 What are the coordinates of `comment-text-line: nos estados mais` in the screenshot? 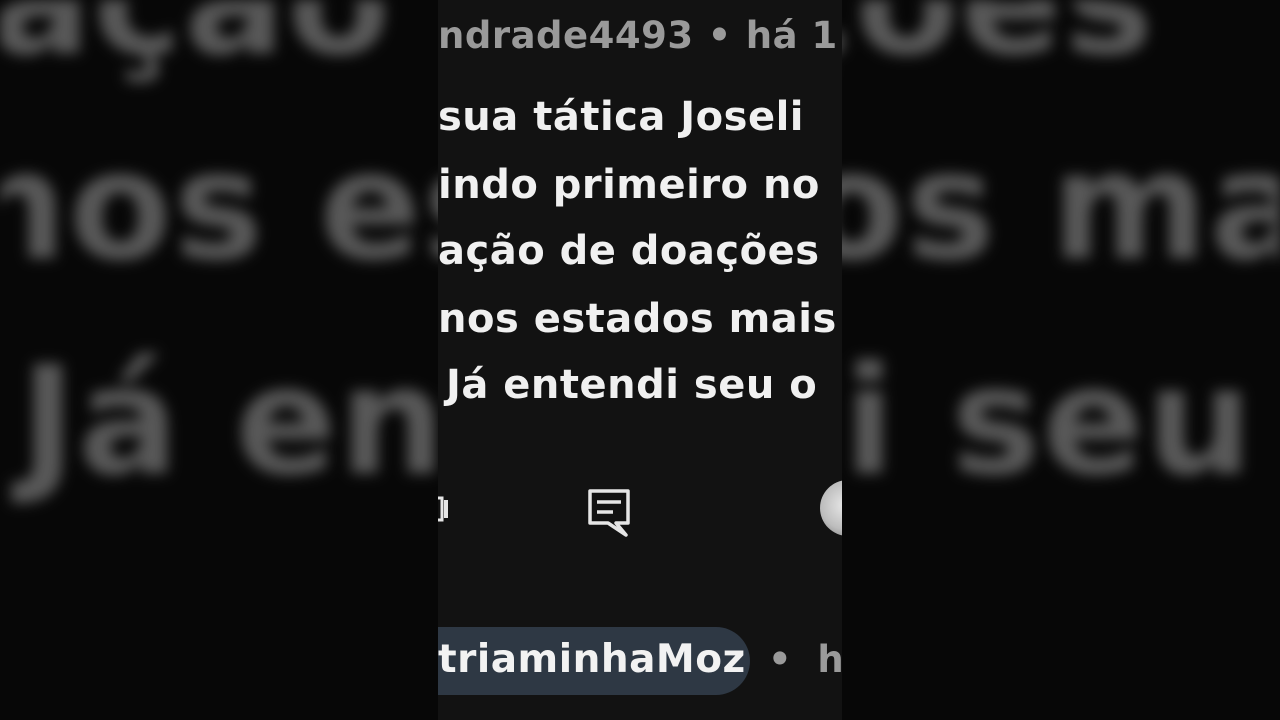 It's located at (637, 319).